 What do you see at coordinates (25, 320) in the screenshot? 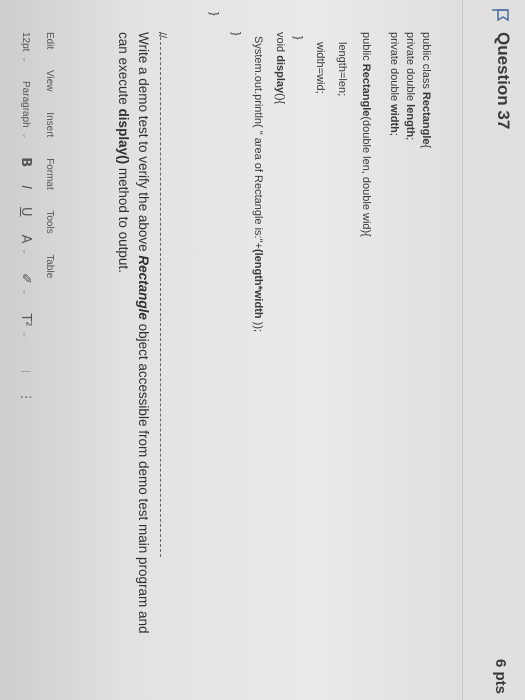
I see `superscript-icon: T²` at bounding box center [25, 320].